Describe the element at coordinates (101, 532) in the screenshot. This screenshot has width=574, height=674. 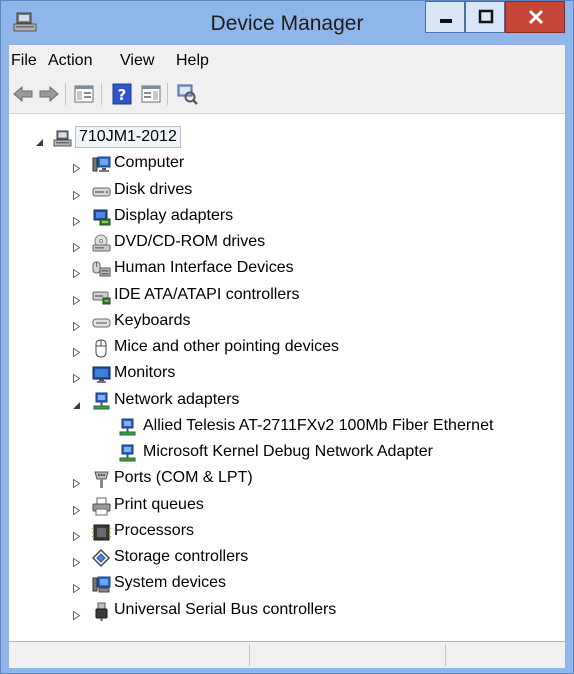
I see `processor-icon` at that location.